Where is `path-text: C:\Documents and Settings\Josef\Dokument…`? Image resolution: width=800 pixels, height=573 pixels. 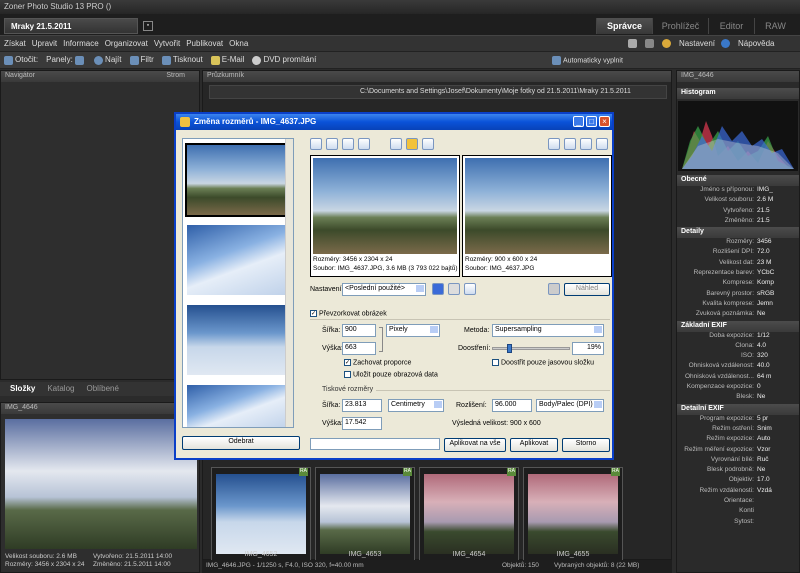 path-text: C:\Documents and Settings\Josef\Dokument… is located at coordinates (495, 91).